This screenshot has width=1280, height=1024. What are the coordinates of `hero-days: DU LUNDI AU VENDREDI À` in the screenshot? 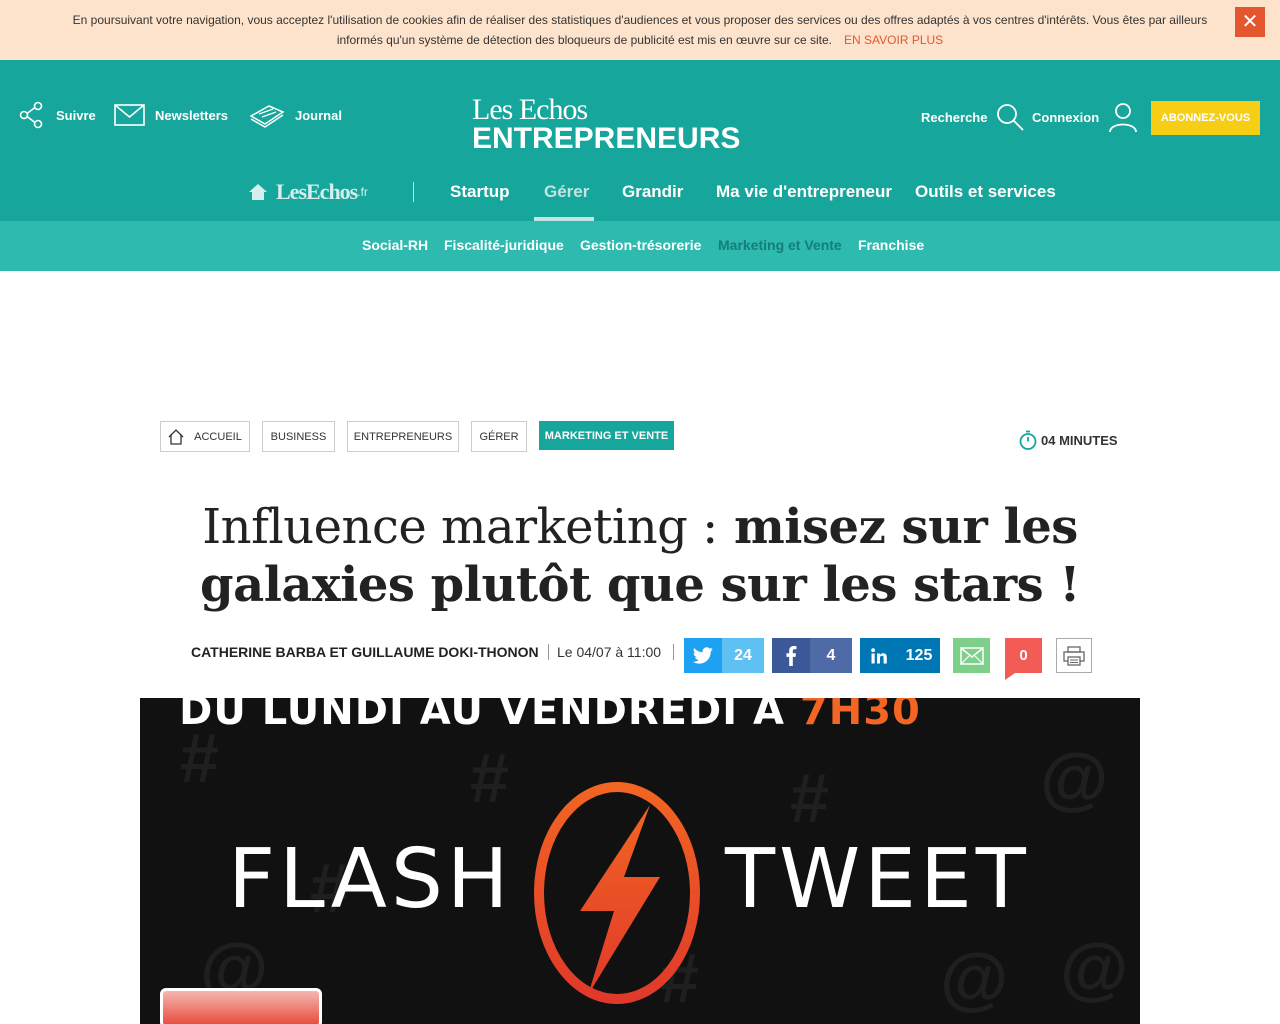 It's located at (489, 716).